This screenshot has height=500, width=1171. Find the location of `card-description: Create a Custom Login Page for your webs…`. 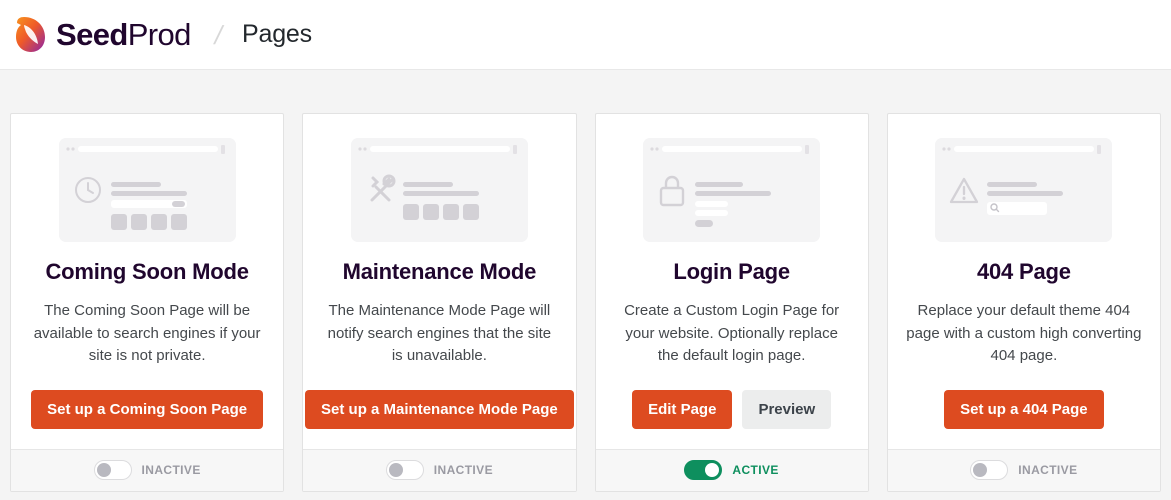

card-description: Create a Custom Login Page for your webs… is located at coordinates (732, 333).